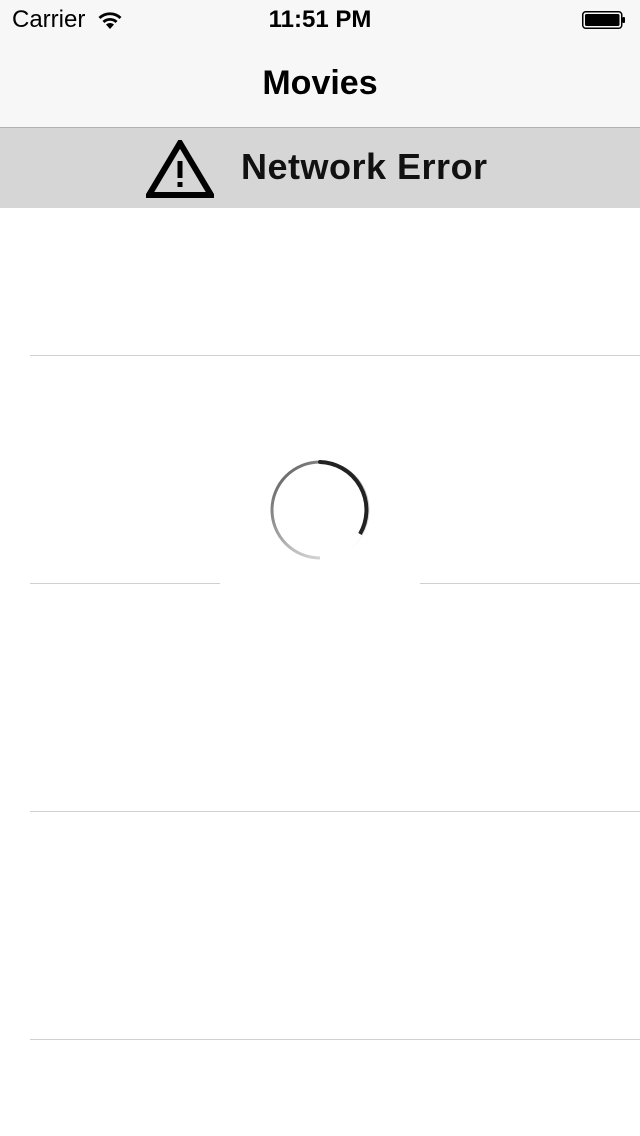 Image resolution: width=640 pixels, height=1136 pixels. I want to click on network-error-banner: Network Error, so click(320, 168).